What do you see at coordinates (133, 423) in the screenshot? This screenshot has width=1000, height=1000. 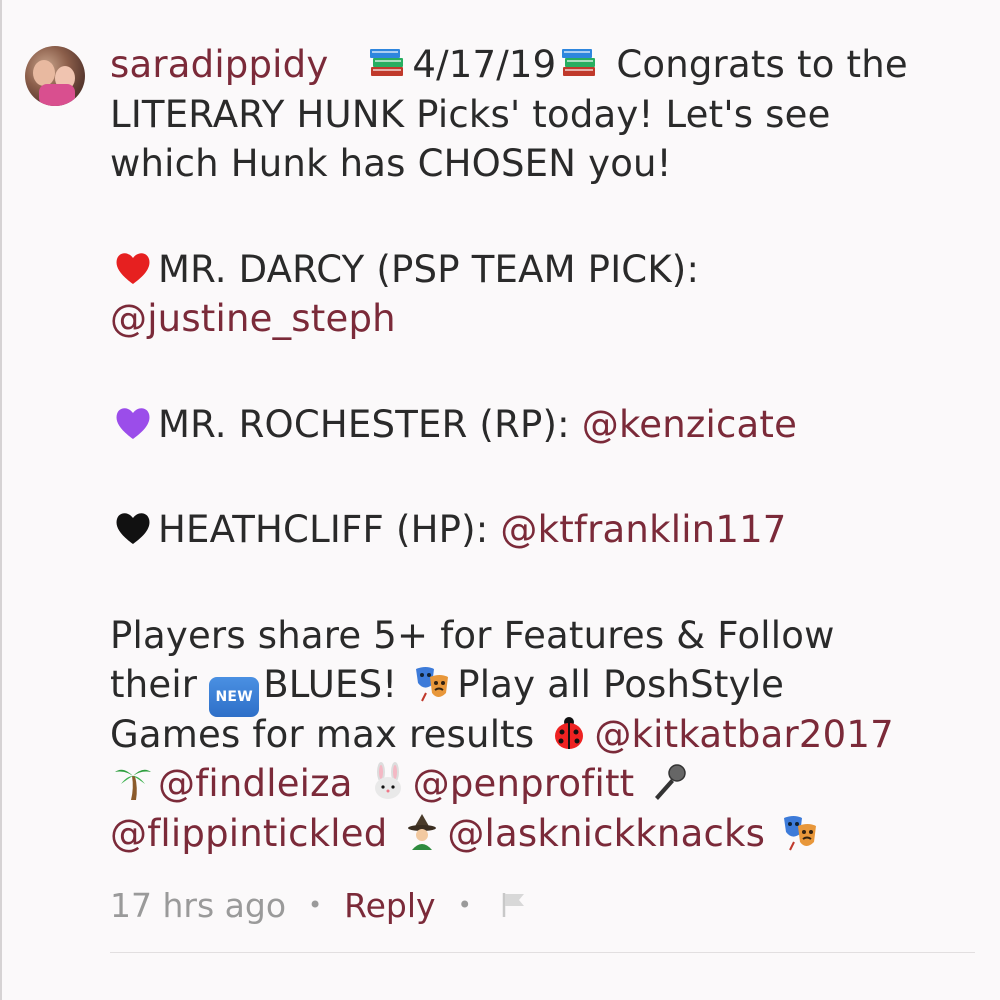 I see `purple-heart-icon` at bounding box center [133, 423].